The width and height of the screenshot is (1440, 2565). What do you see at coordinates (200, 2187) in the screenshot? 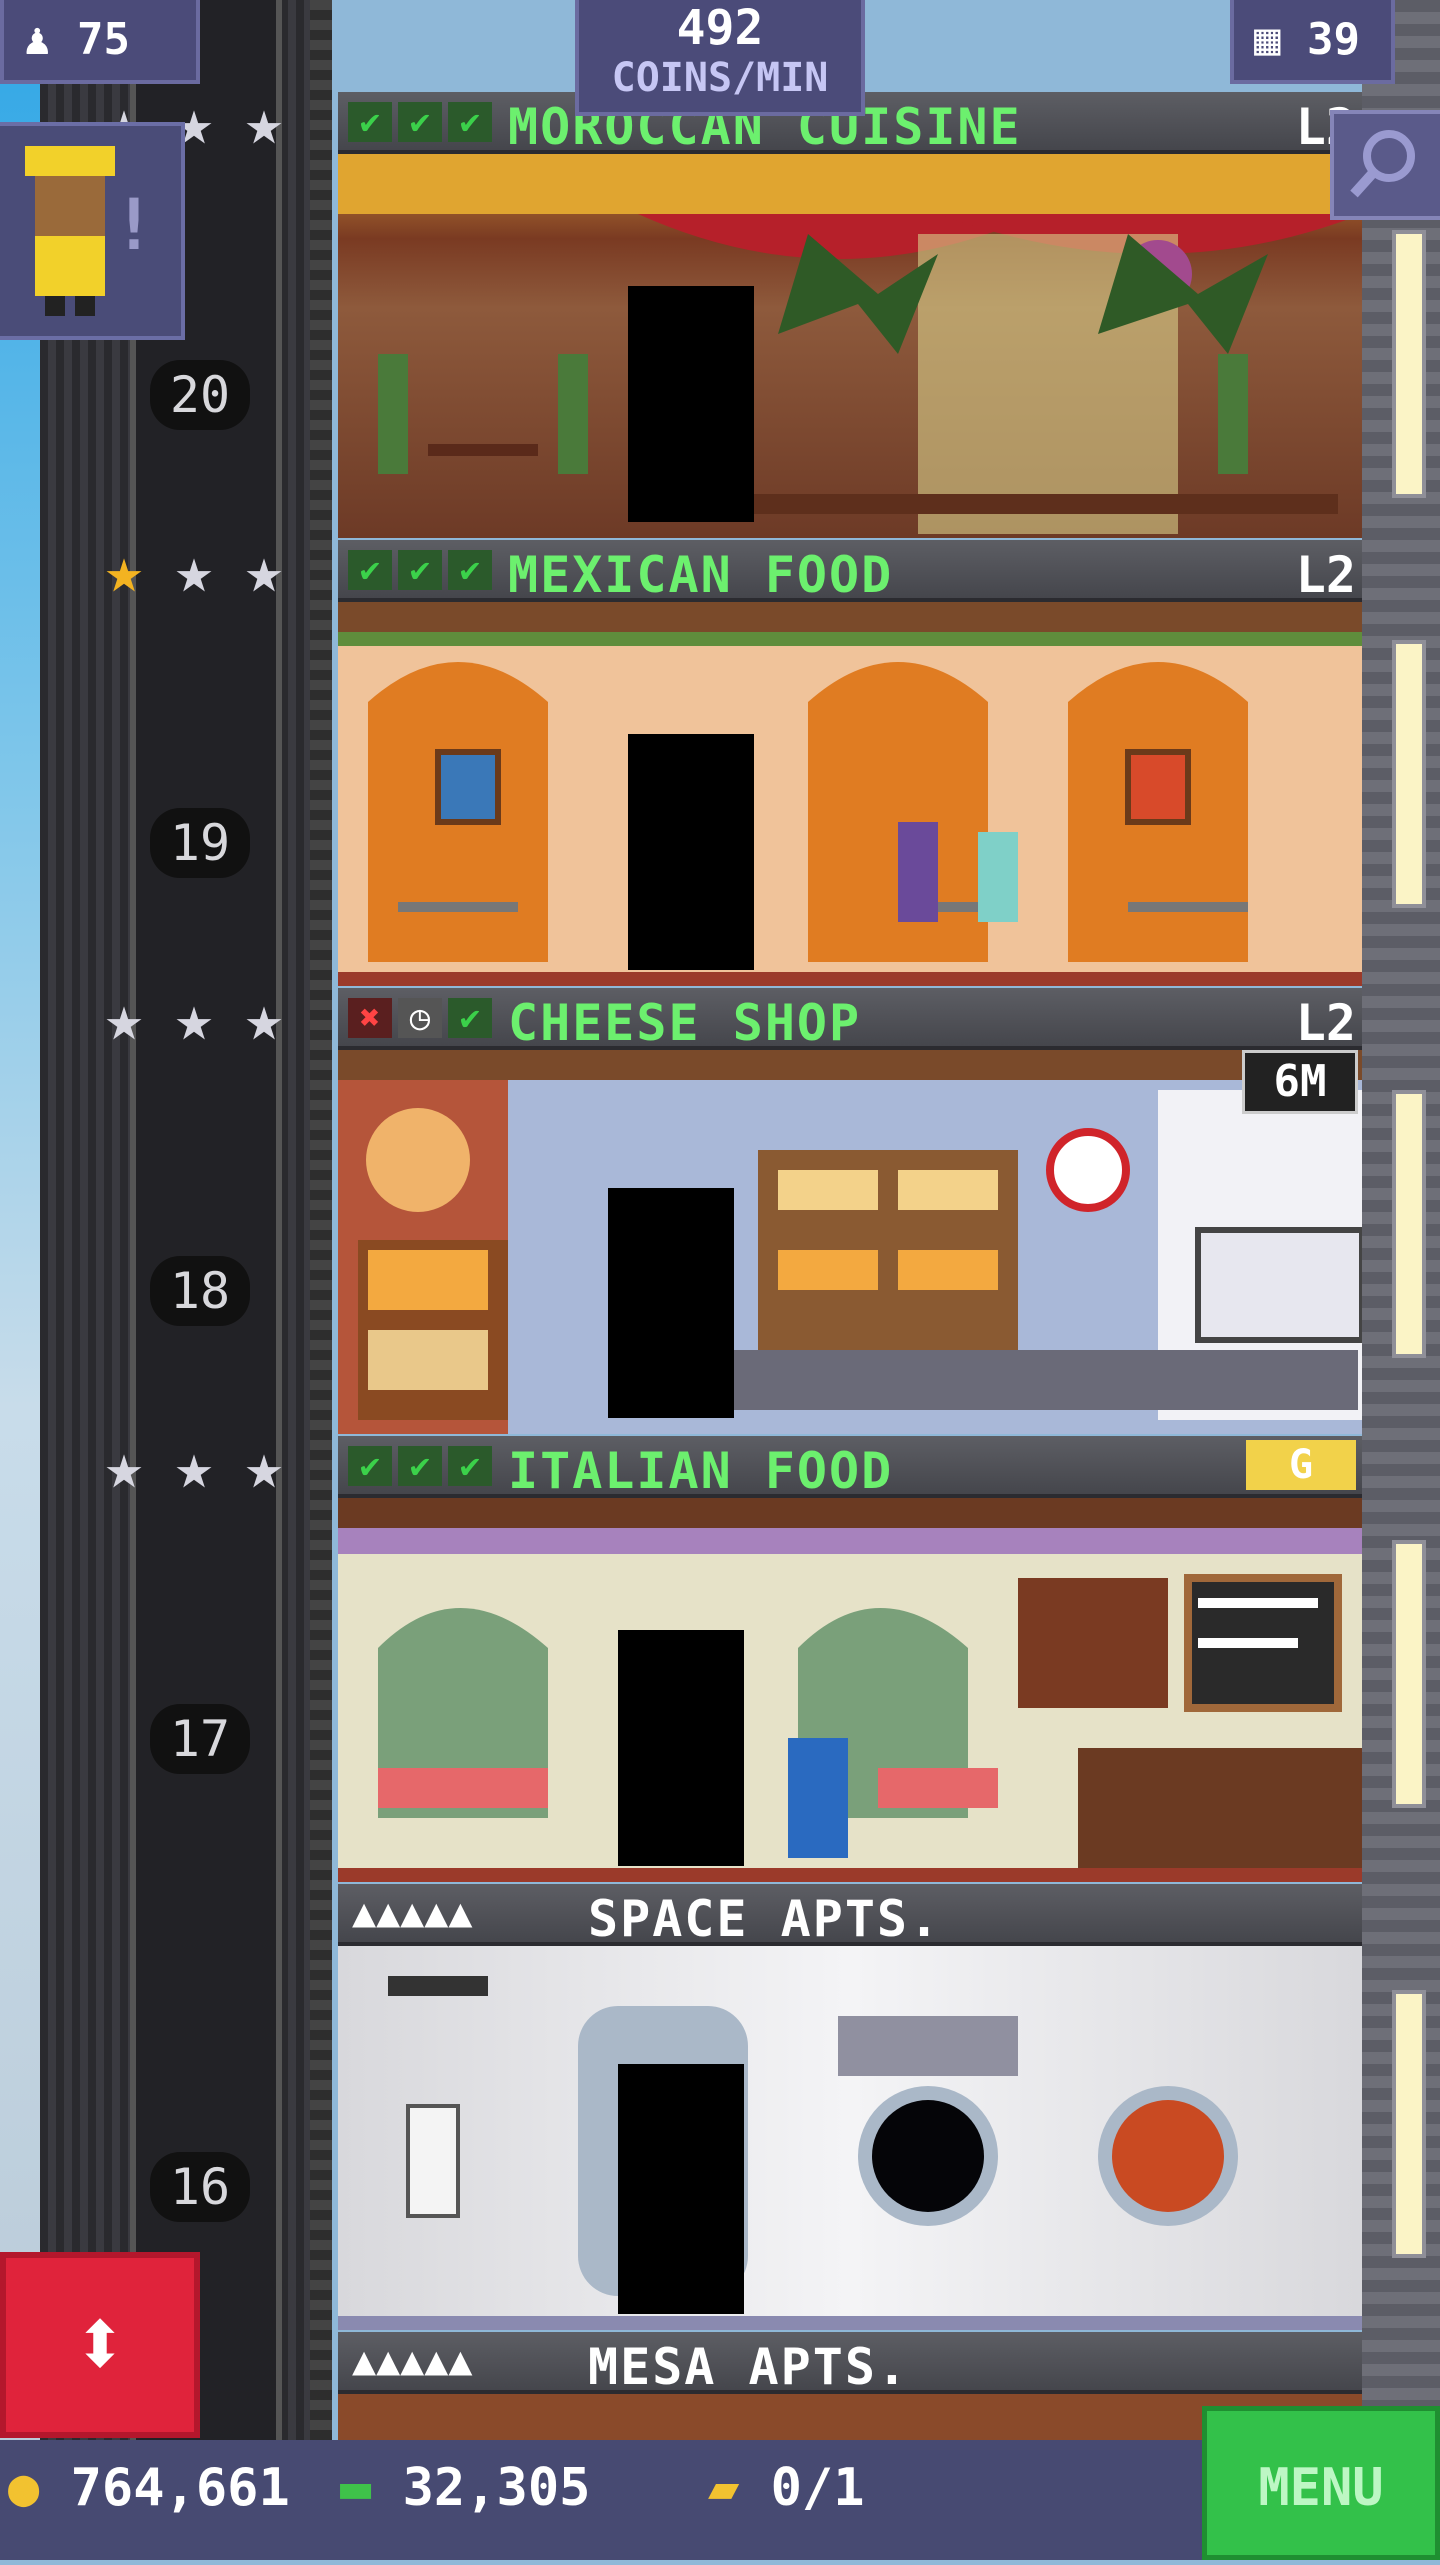
I see `floor-number: 16` at bounding box center [200, 2187].